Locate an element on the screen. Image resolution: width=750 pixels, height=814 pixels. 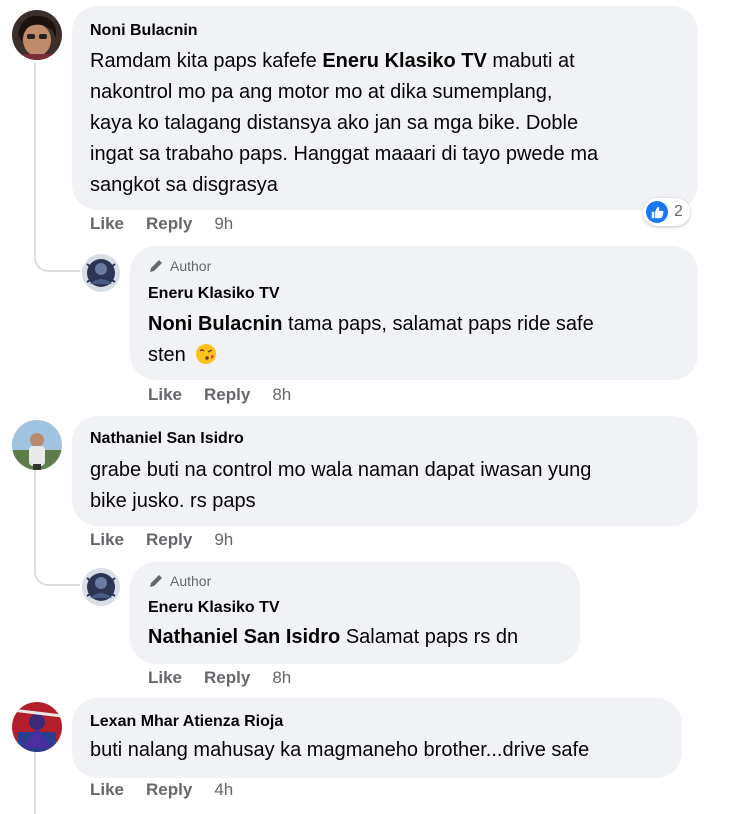
kiss-emoji-icon is located at coordinates (206, 354).